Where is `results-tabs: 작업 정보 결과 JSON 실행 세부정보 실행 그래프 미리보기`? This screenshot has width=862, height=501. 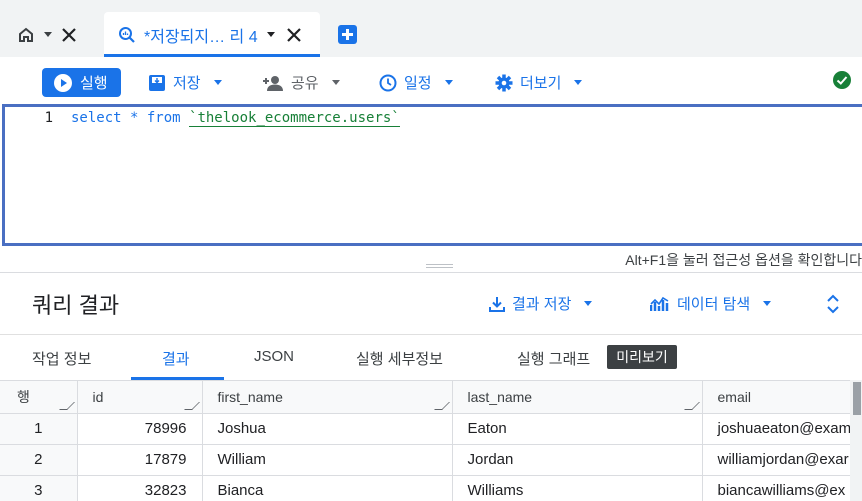 results-tabs: 작업 정보 결과 JSON 실행 세부정보 실행 그래프 미리보기 is located at coordinates (431, 357).